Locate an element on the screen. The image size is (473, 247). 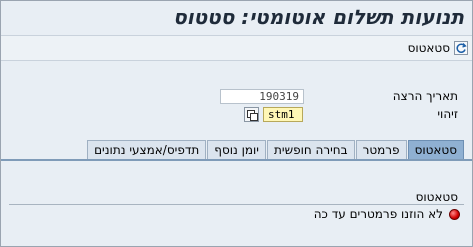
run-date-field: 190319 is located at coordinates (262, 96).